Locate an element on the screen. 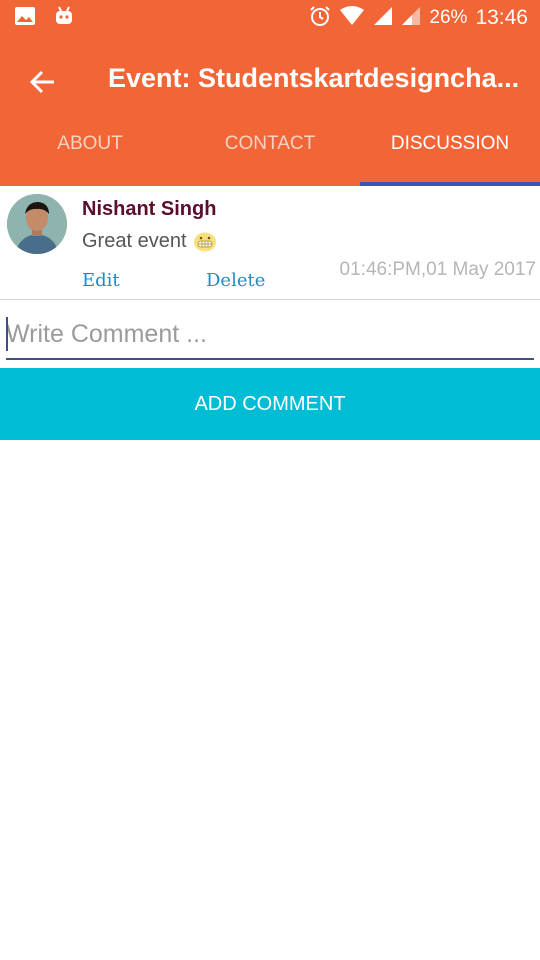 This screenshot has width=540, height=960. text-caret is located at coordinates (7, 334).